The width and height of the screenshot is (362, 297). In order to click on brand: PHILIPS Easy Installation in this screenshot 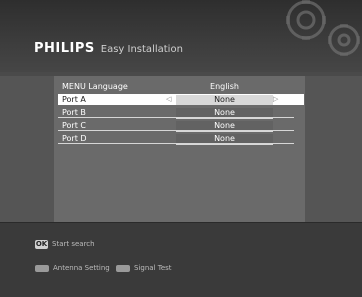, I will do `click(108, 51)`.